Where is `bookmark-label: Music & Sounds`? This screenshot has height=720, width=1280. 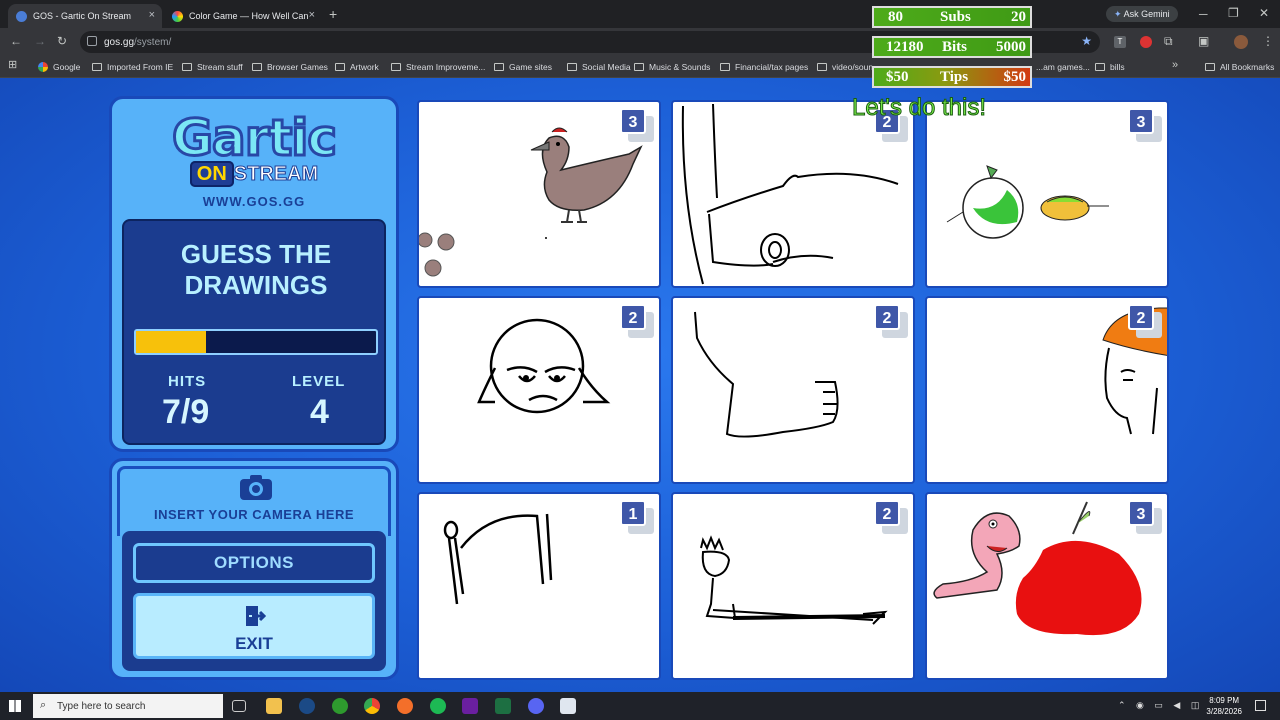
bookmark-label: Music & Sounds is located at coordinates (680, 67).